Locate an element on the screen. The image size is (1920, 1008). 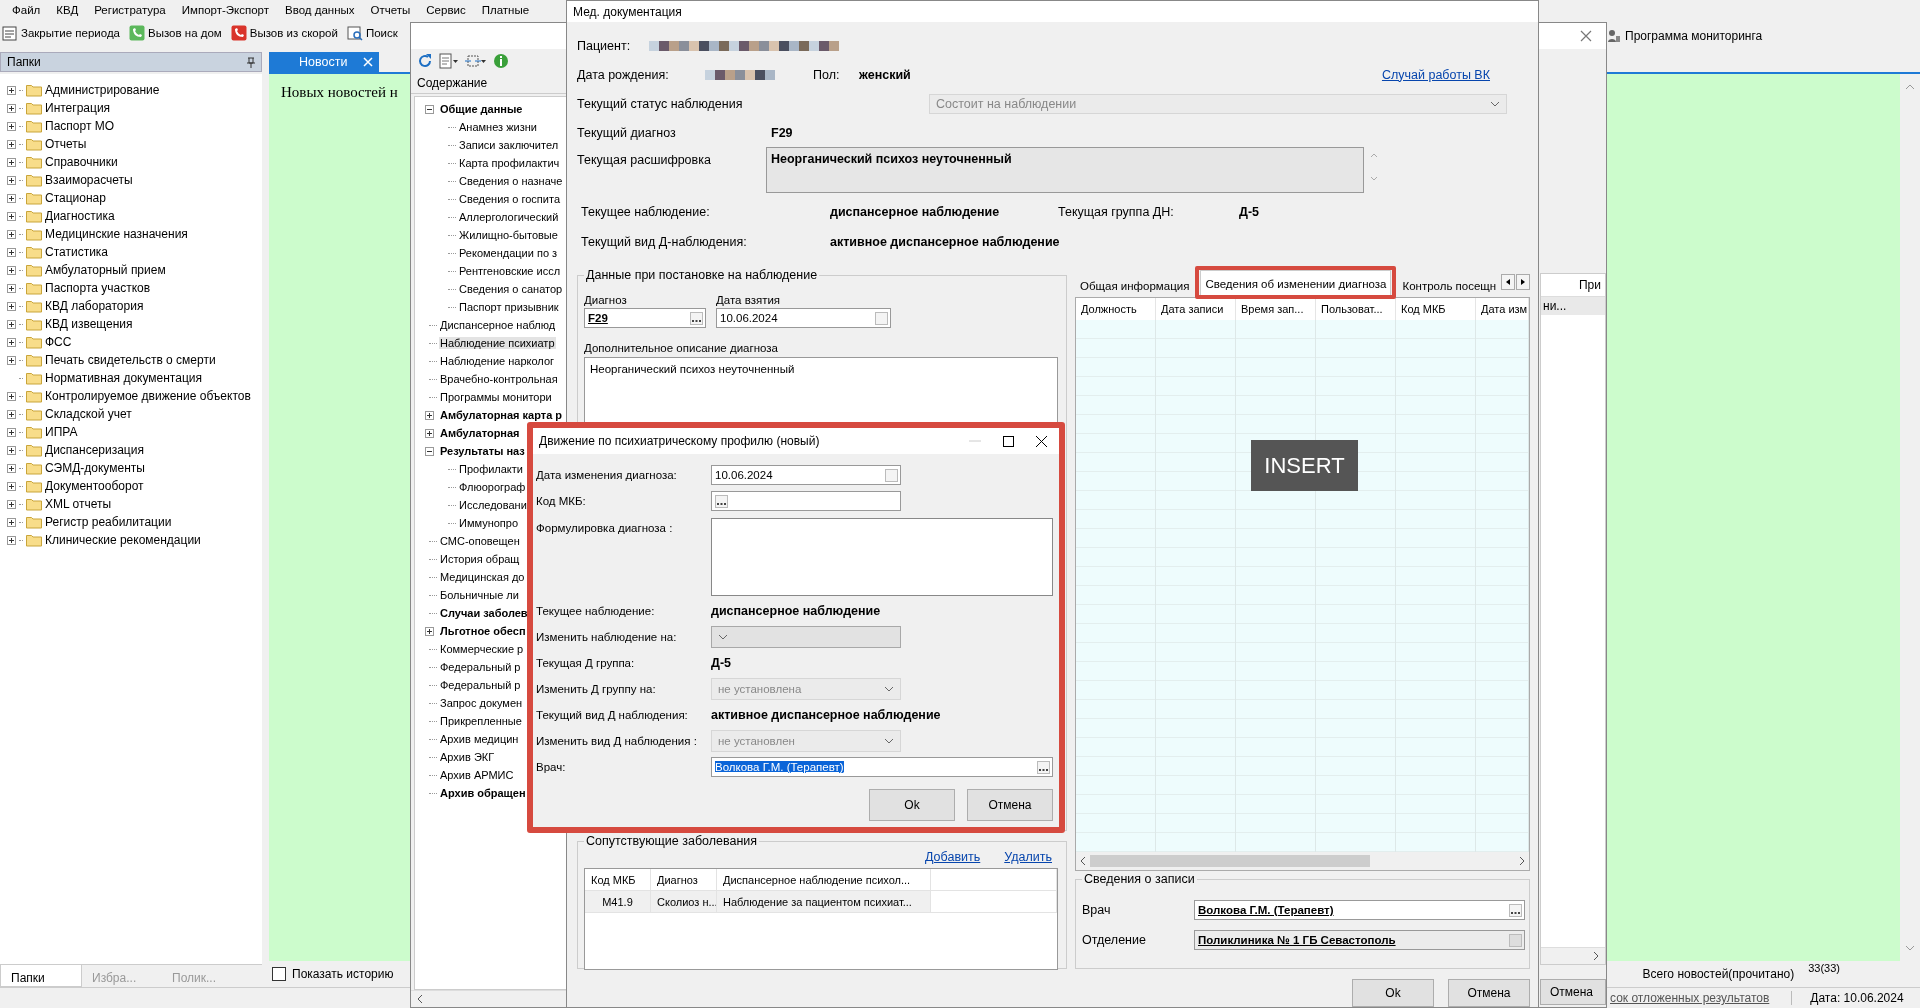
tree-item: Диспансерное наблюд is located at coordinates (498, 325).